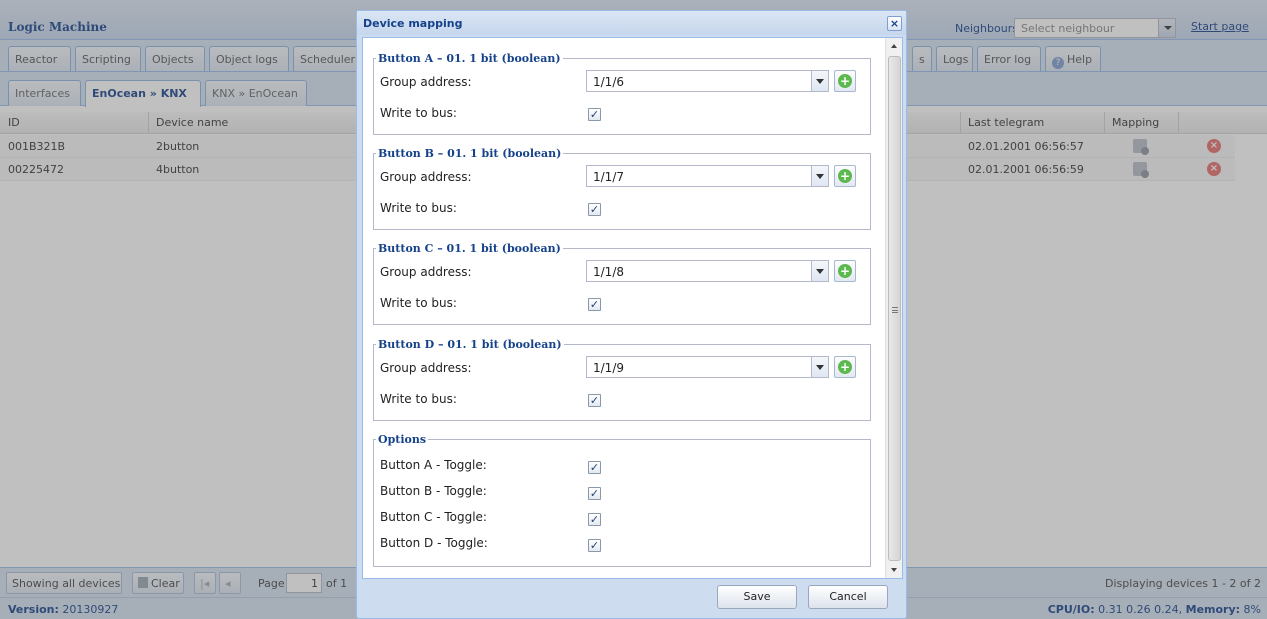  I want to click on button-b-toggle-checkbox: ✓, so click(594, 493).